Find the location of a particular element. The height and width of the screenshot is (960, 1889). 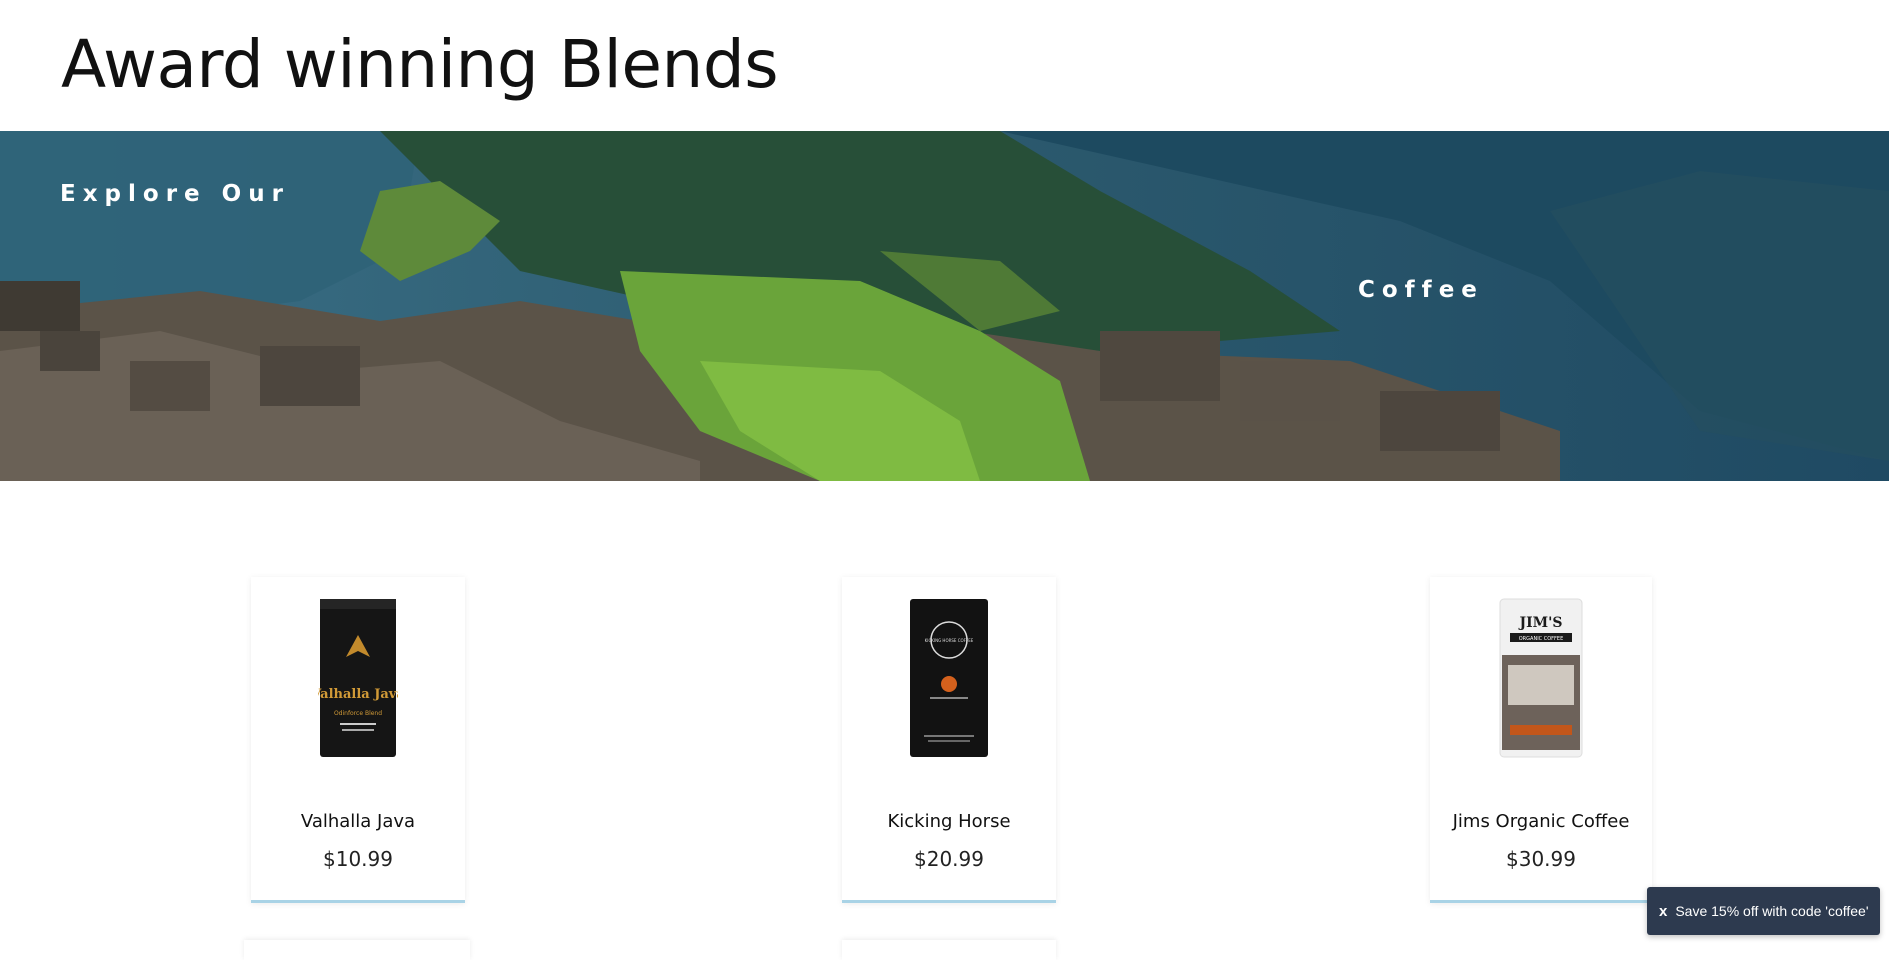

promo-text: Save 15% off with code 'coffee' is located at coordinates (1772, 911).